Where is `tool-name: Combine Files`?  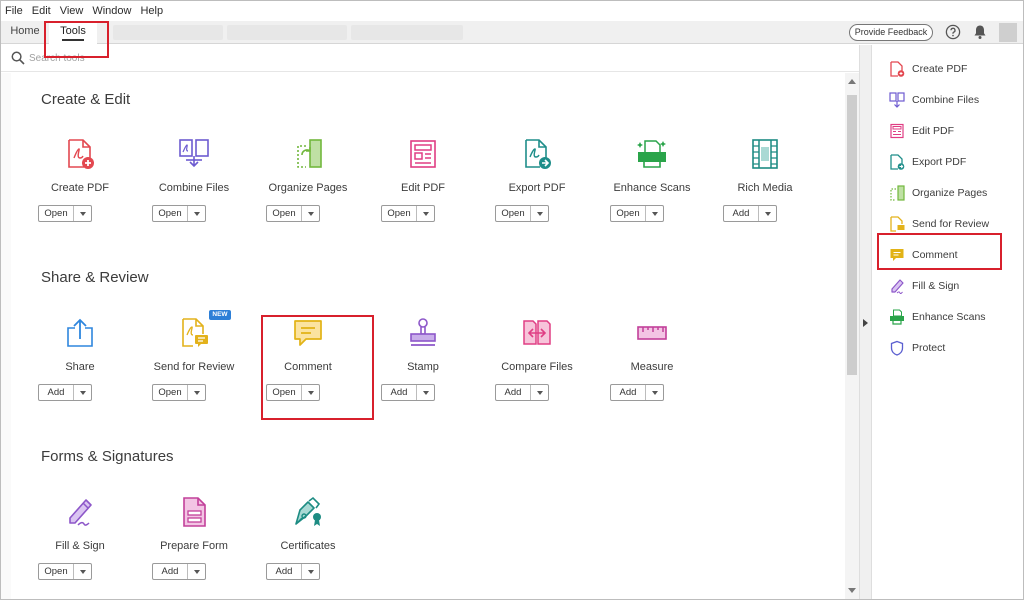
tool-name: Combine Files is located at coordinates (194, 188).